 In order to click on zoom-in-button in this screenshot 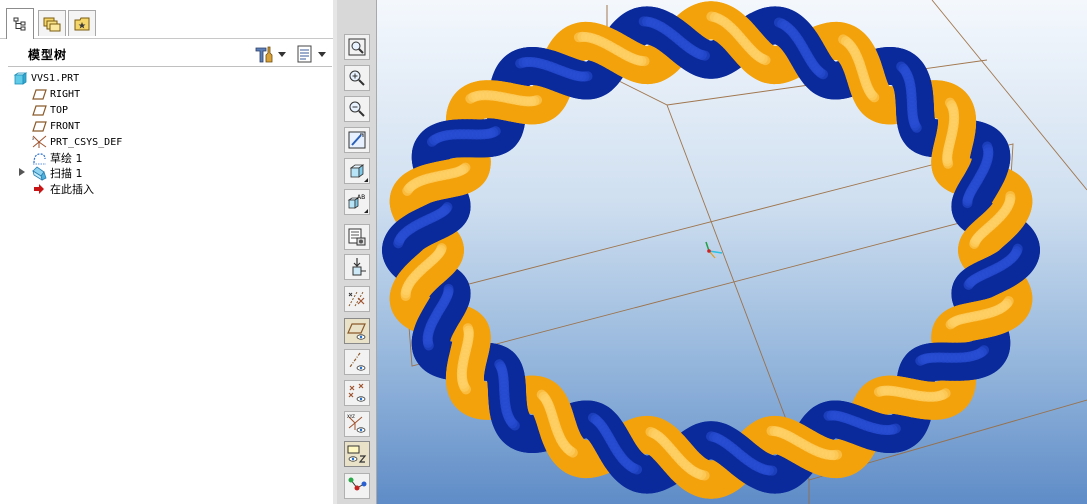, I will do `click(357, 78)`.